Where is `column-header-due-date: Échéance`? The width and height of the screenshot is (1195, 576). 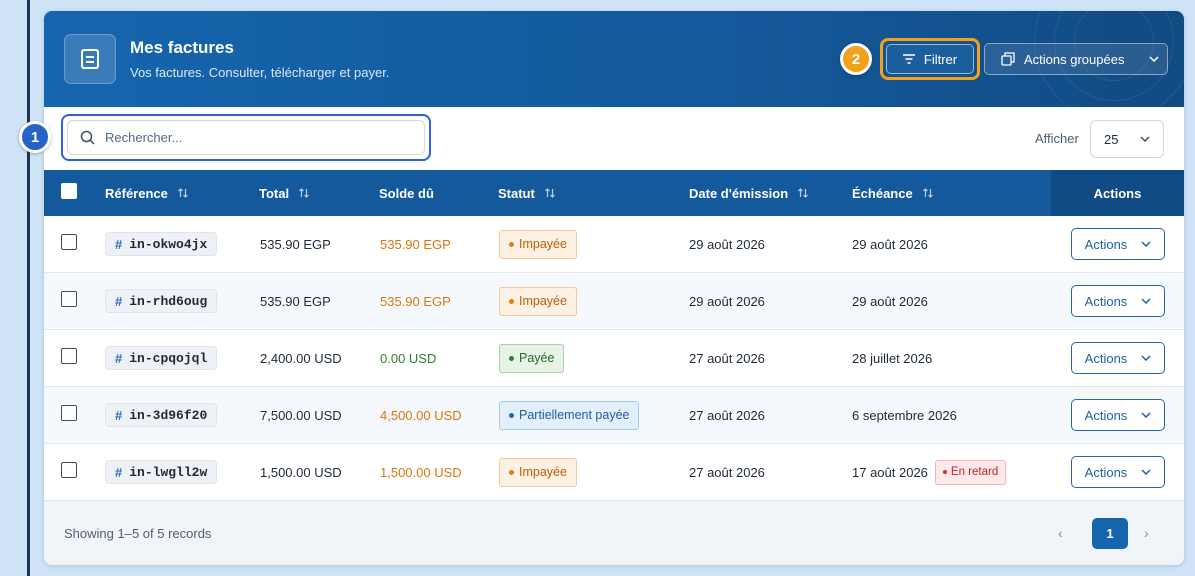
column-header-due-date: Échéance is located at coordinates (893, 193).